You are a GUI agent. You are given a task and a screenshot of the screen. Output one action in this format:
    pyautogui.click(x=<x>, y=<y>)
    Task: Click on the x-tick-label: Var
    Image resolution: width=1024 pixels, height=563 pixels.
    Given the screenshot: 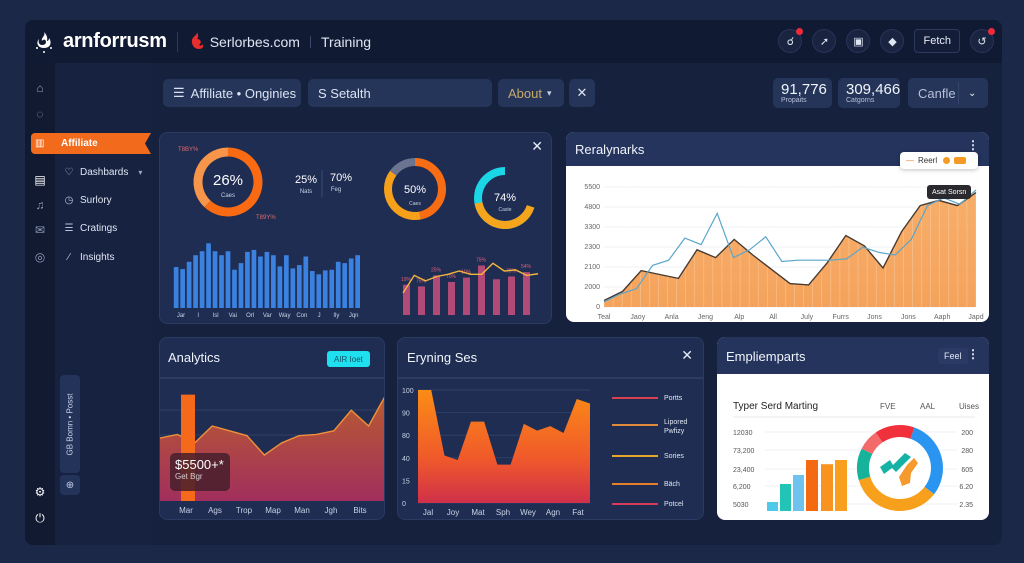 What is the action you would take?
    pyautogui.click(x=267, y=316)
    